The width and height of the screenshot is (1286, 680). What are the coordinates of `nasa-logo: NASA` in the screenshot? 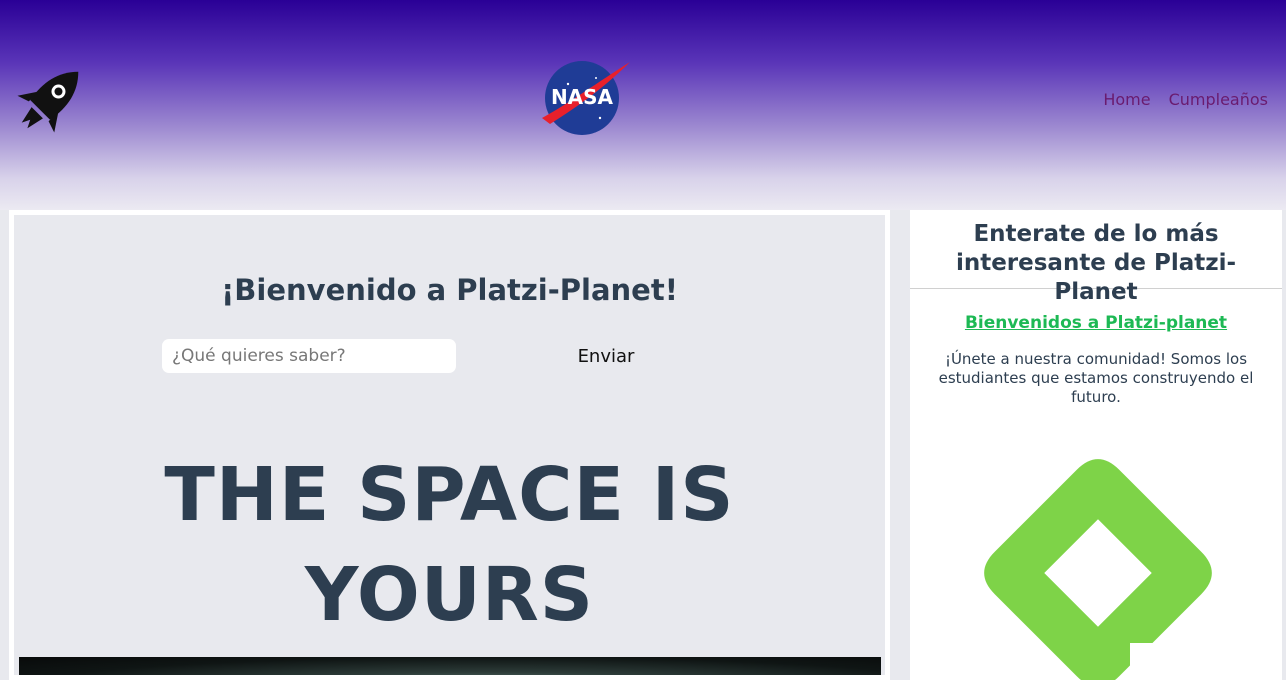 It's located at (585, 99).